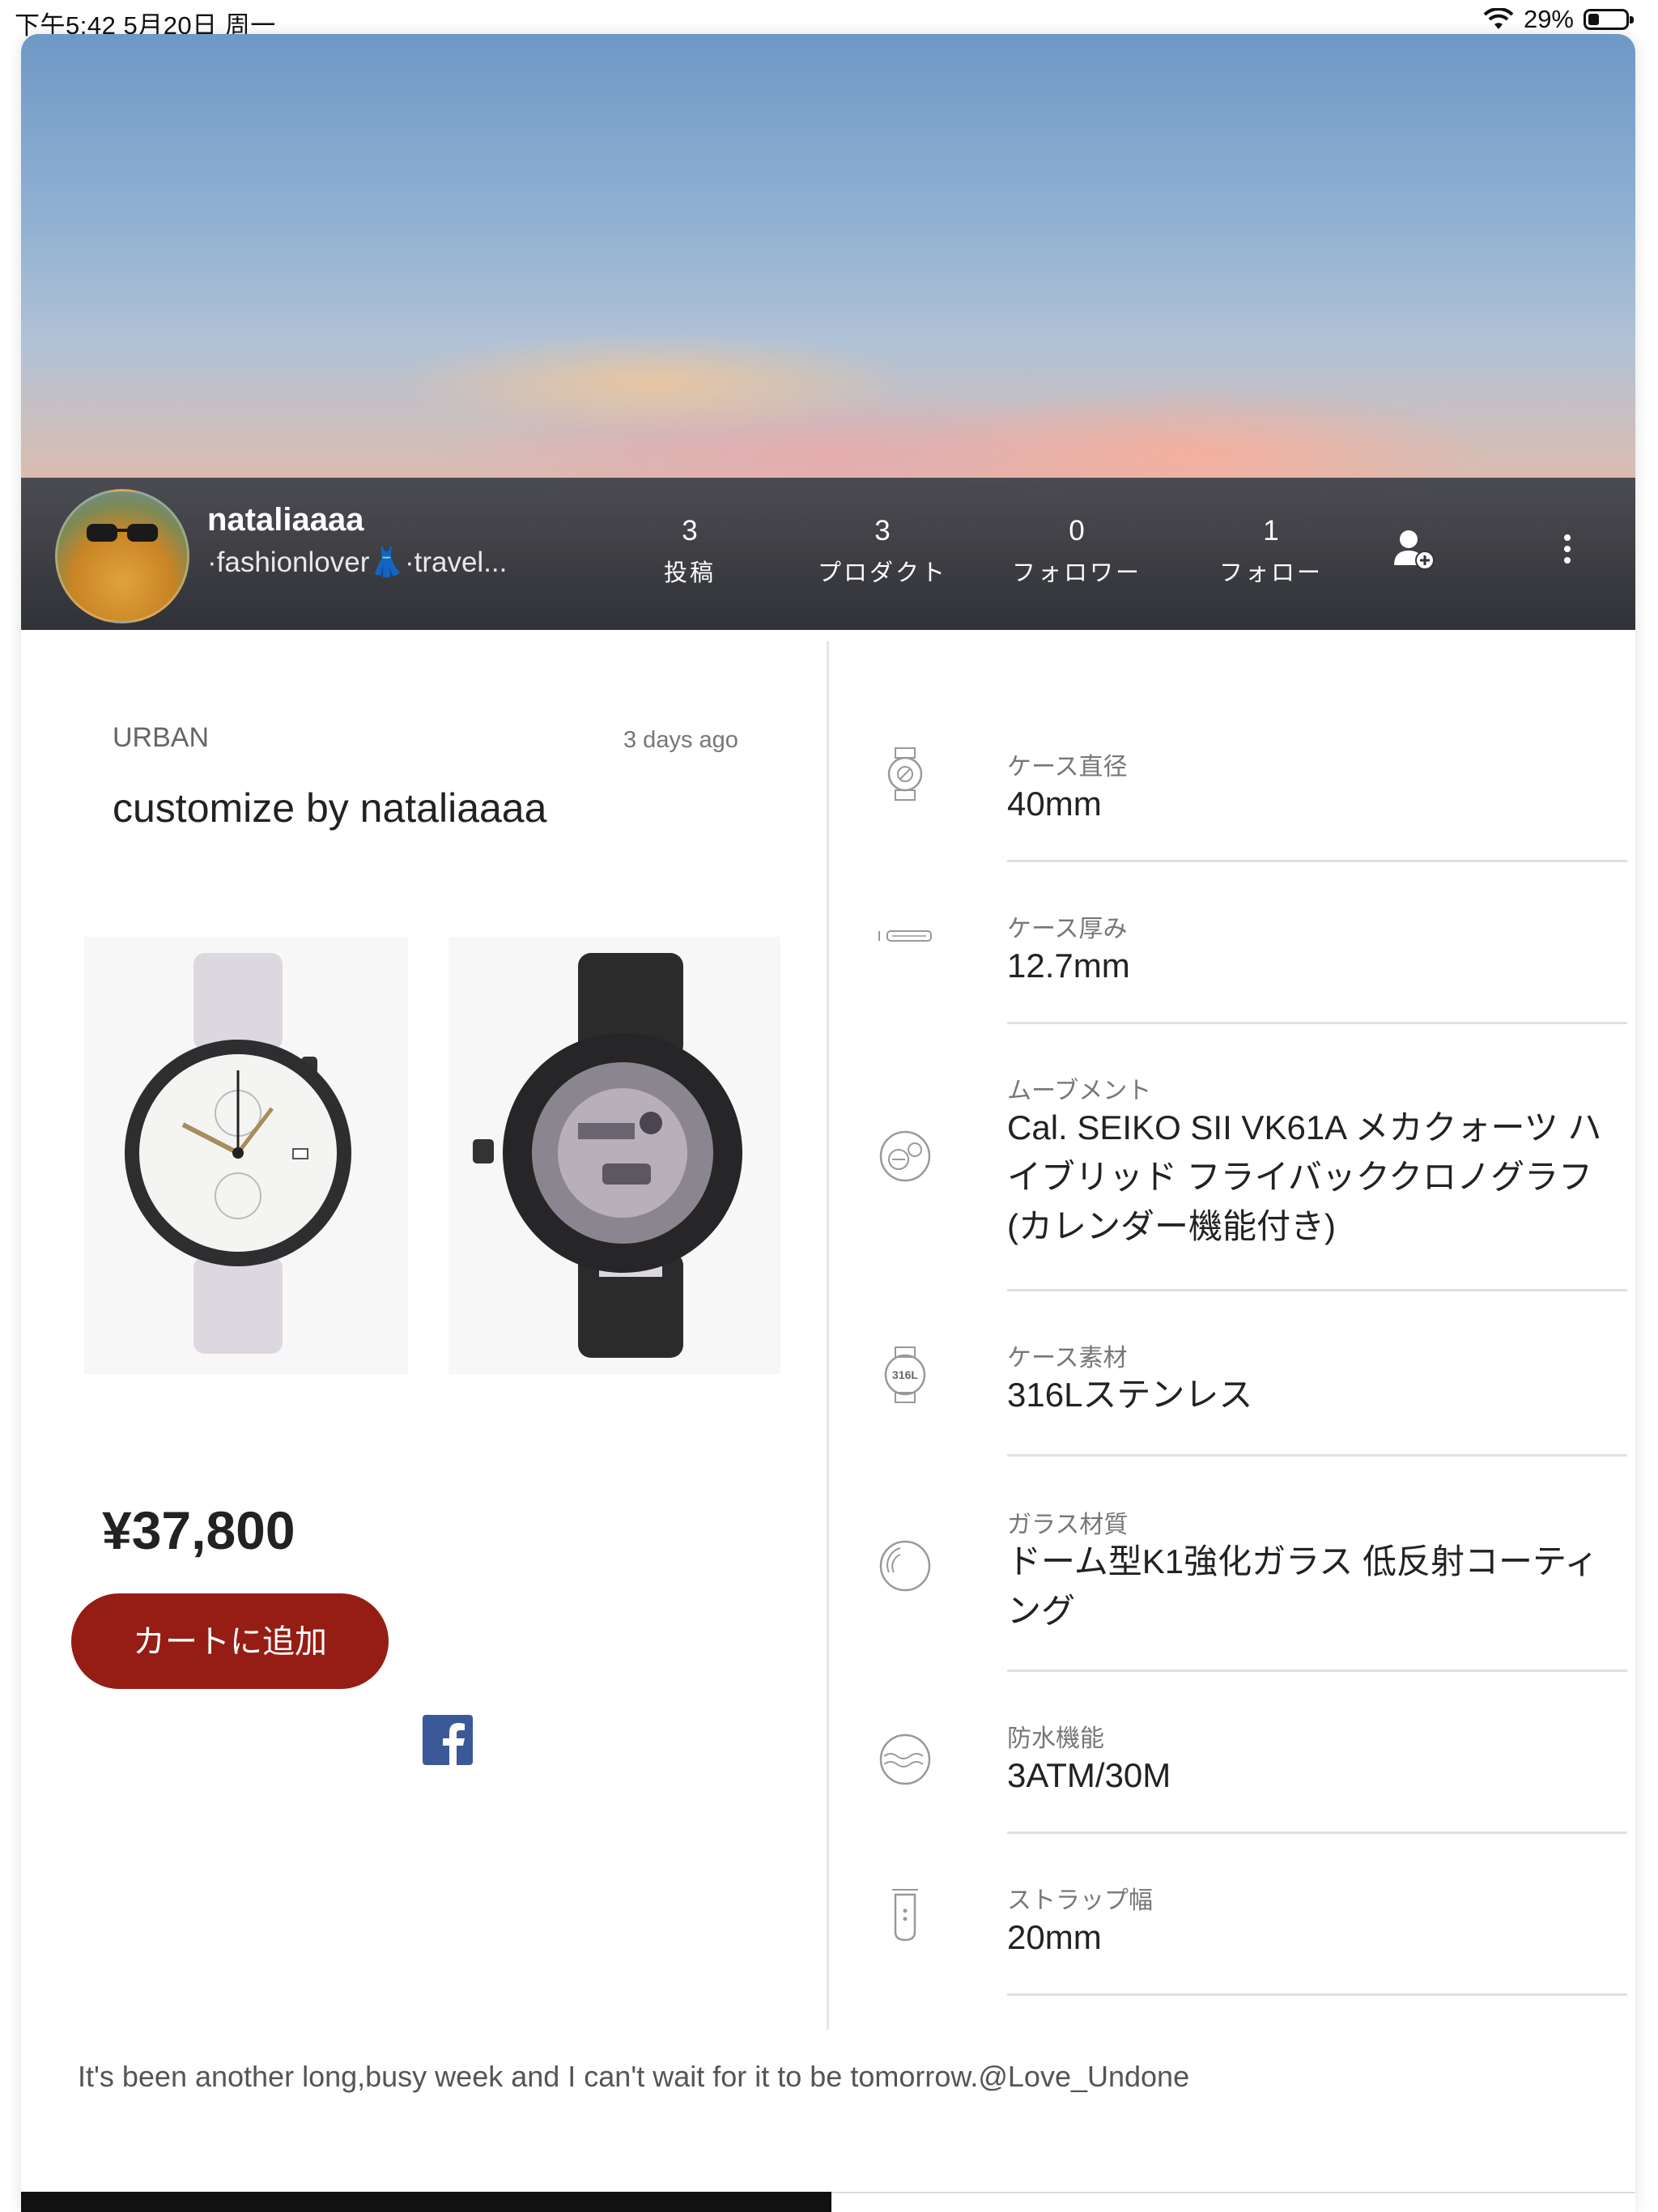 The height and width of the screenshot is (2212, 1658). I want to click on glass-icon, so click(905, 1566).